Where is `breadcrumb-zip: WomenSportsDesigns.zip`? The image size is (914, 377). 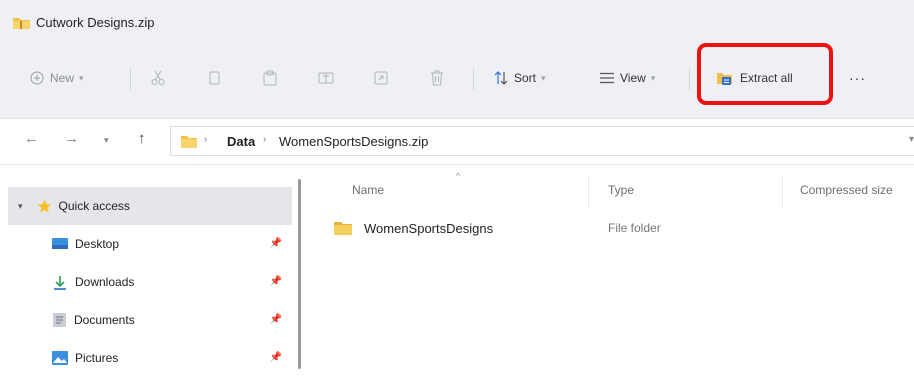 breadcrumb-zip: WomenSportsDesigns.zip is located at coordinates (353, 141).